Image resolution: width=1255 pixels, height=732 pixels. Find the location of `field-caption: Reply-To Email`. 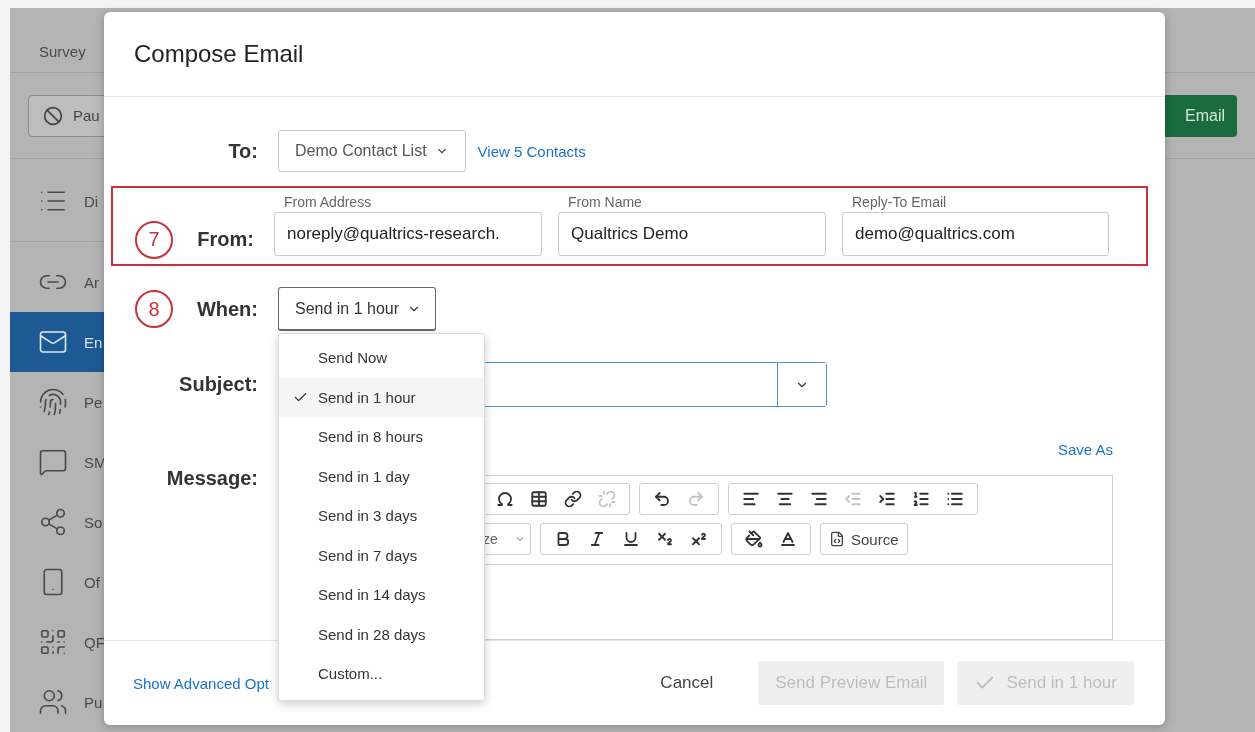

field-caption: Reply-To Email is located at coordinates (899, 202).